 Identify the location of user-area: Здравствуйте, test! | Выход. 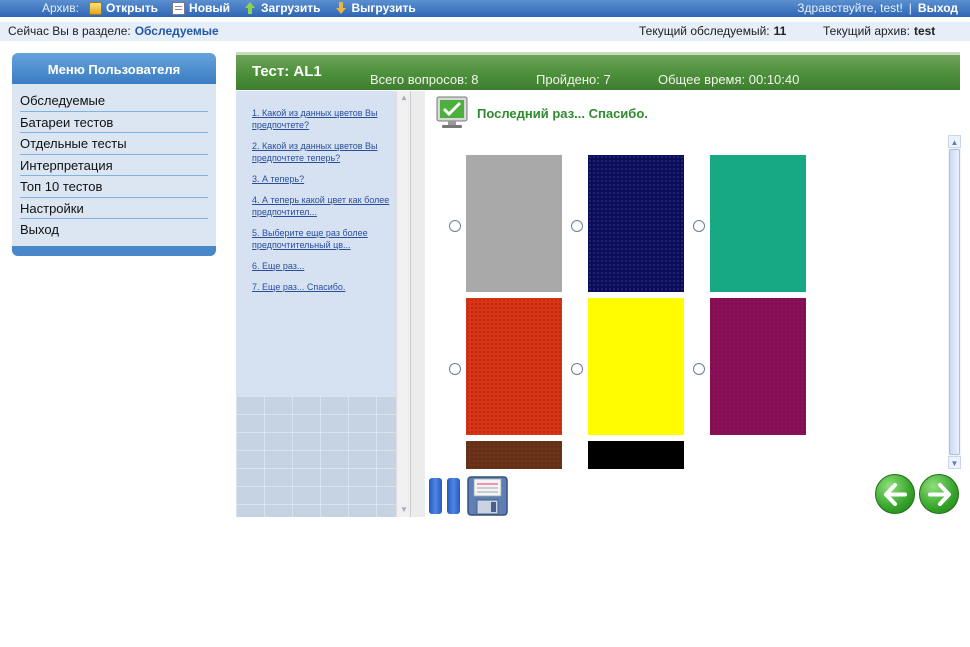
(877, 8).